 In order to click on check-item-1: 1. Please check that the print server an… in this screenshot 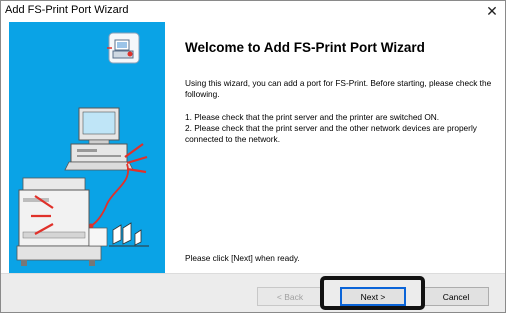, I will do `click(312, 117)`.